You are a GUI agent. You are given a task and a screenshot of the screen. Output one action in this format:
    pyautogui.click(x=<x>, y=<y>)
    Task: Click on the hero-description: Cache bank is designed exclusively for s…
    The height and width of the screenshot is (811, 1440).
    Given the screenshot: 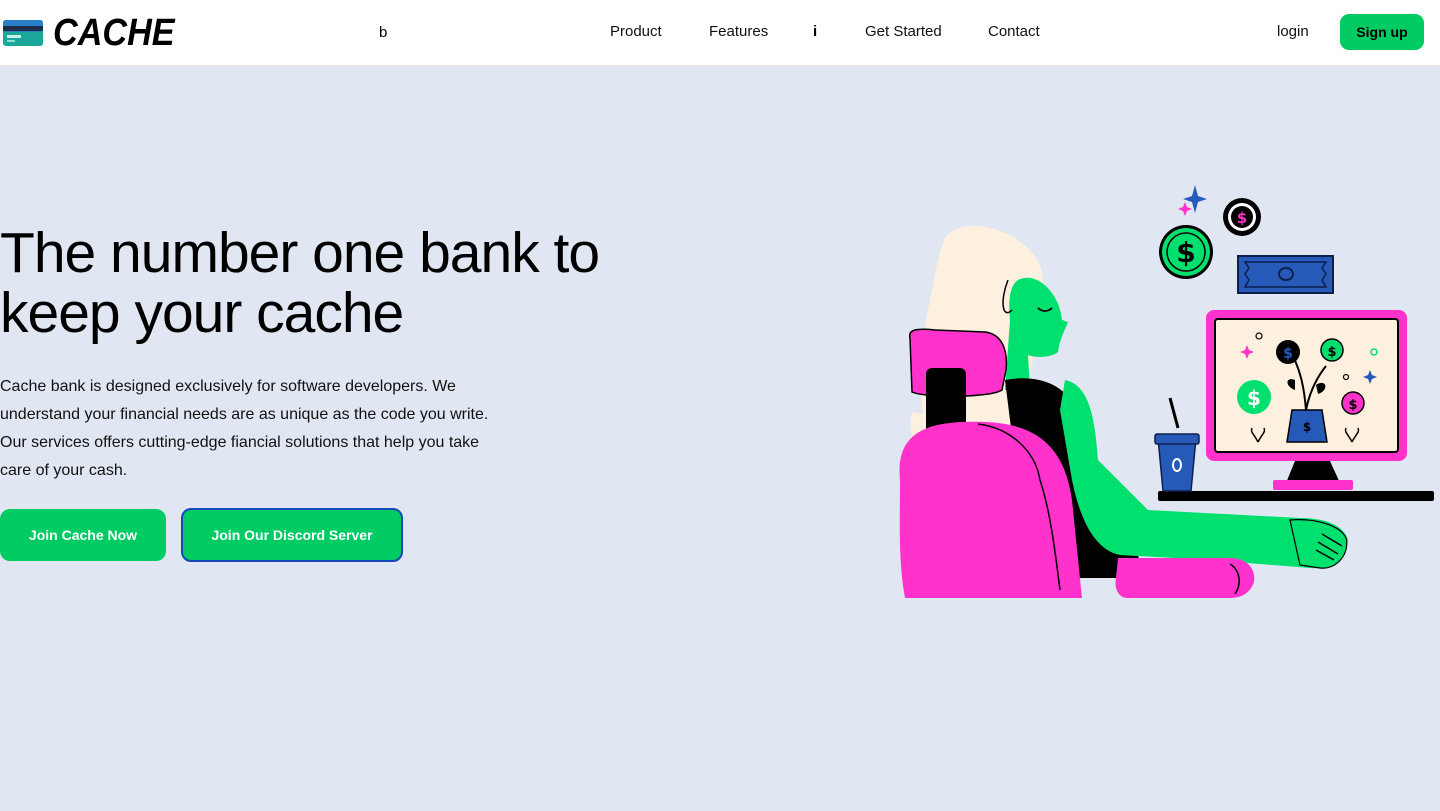 What is the action you would take?
    pyautogui.click(x=244, y=428)
    